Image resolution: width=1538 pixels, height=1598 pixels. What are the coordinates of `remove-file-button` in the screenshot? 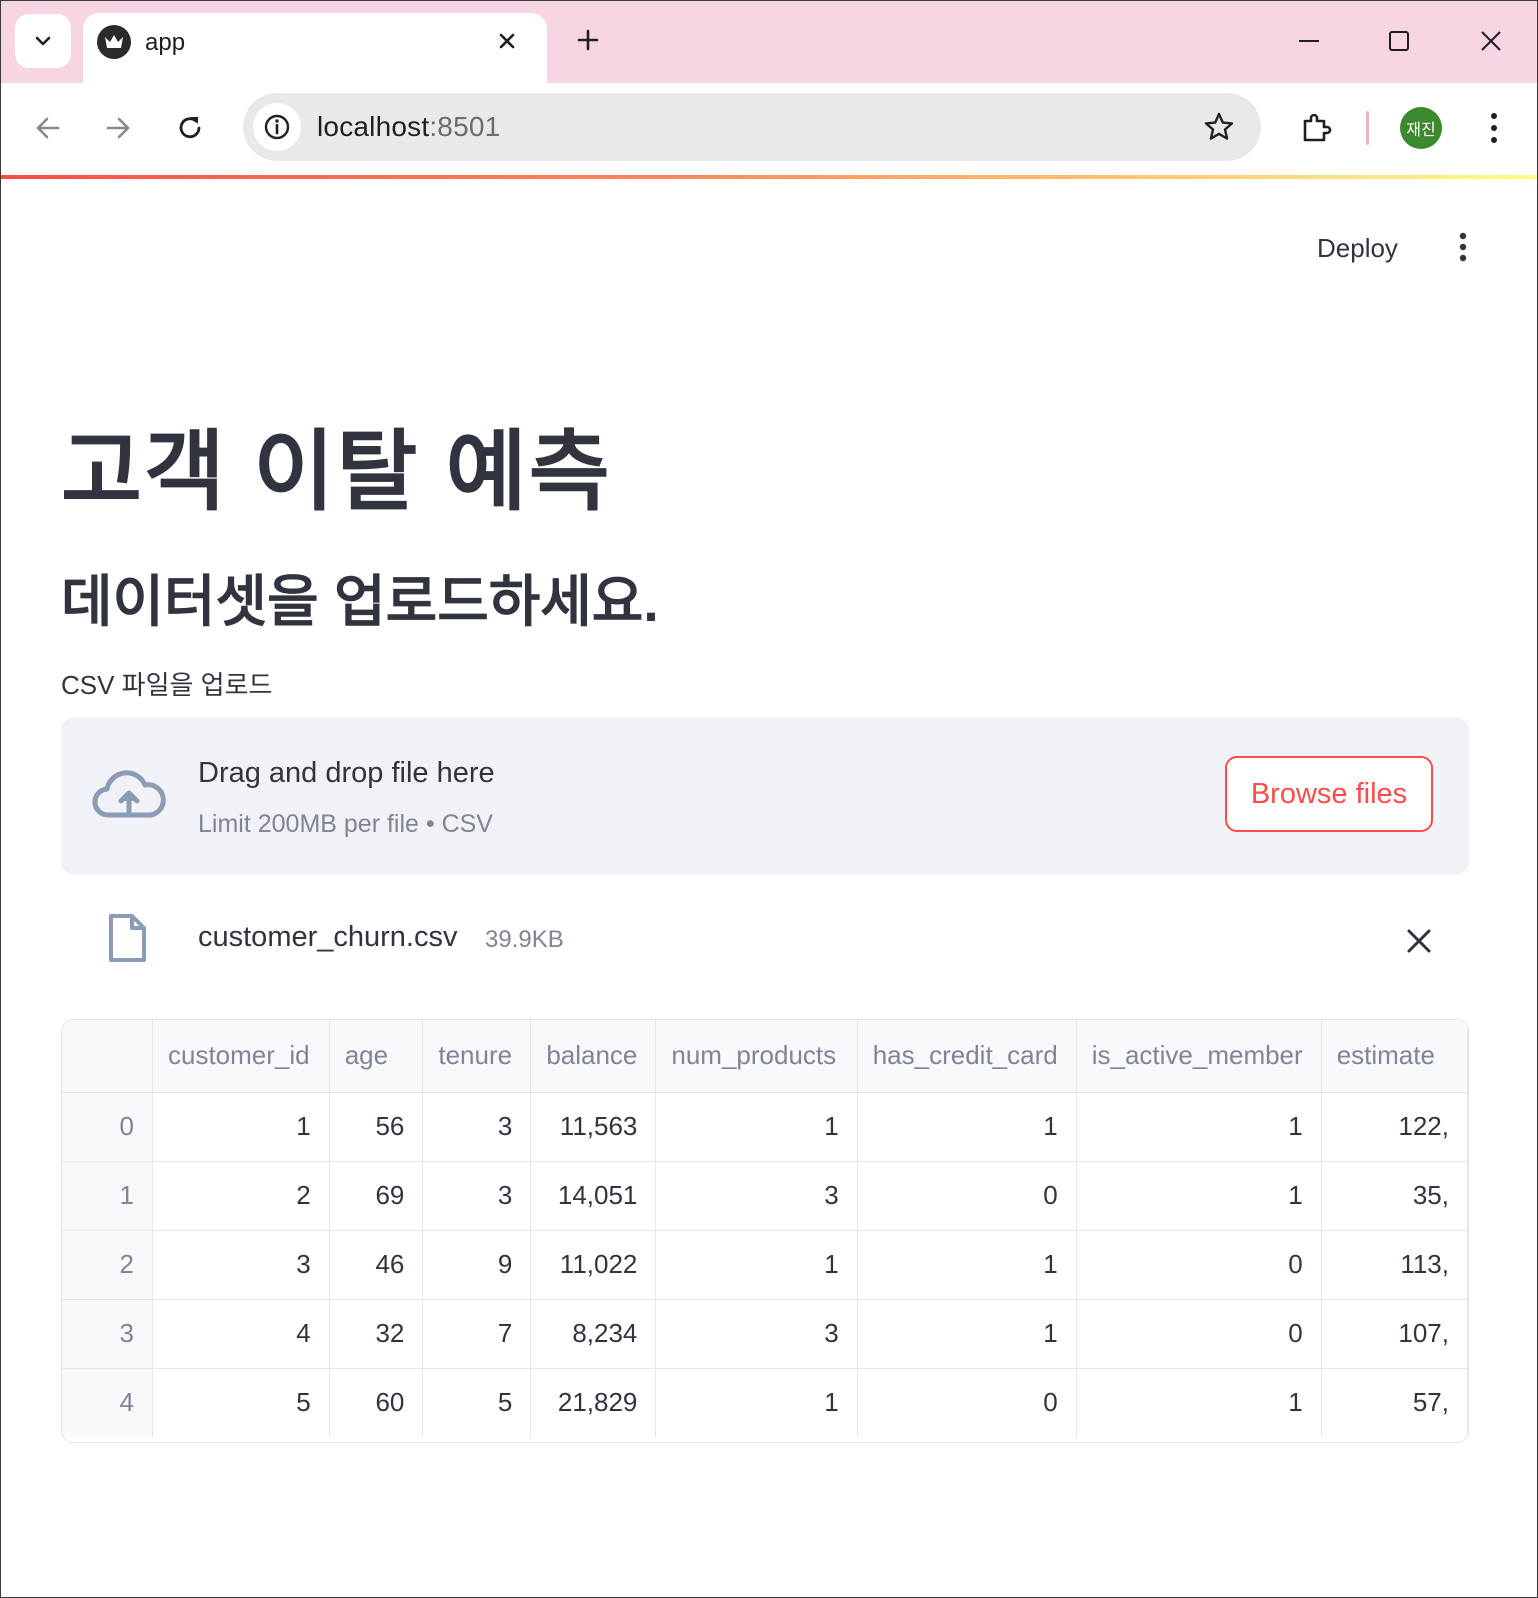 It's located at (1419, 941).